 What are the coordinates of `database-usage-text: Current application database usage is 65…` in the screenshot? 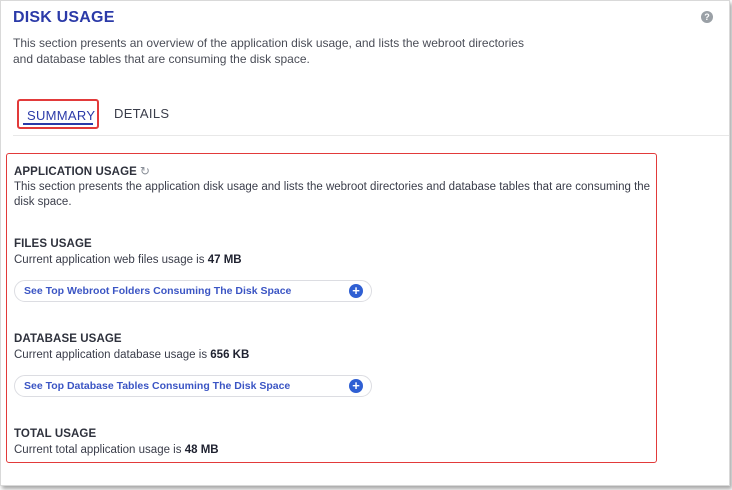 It's located at (334, 355).